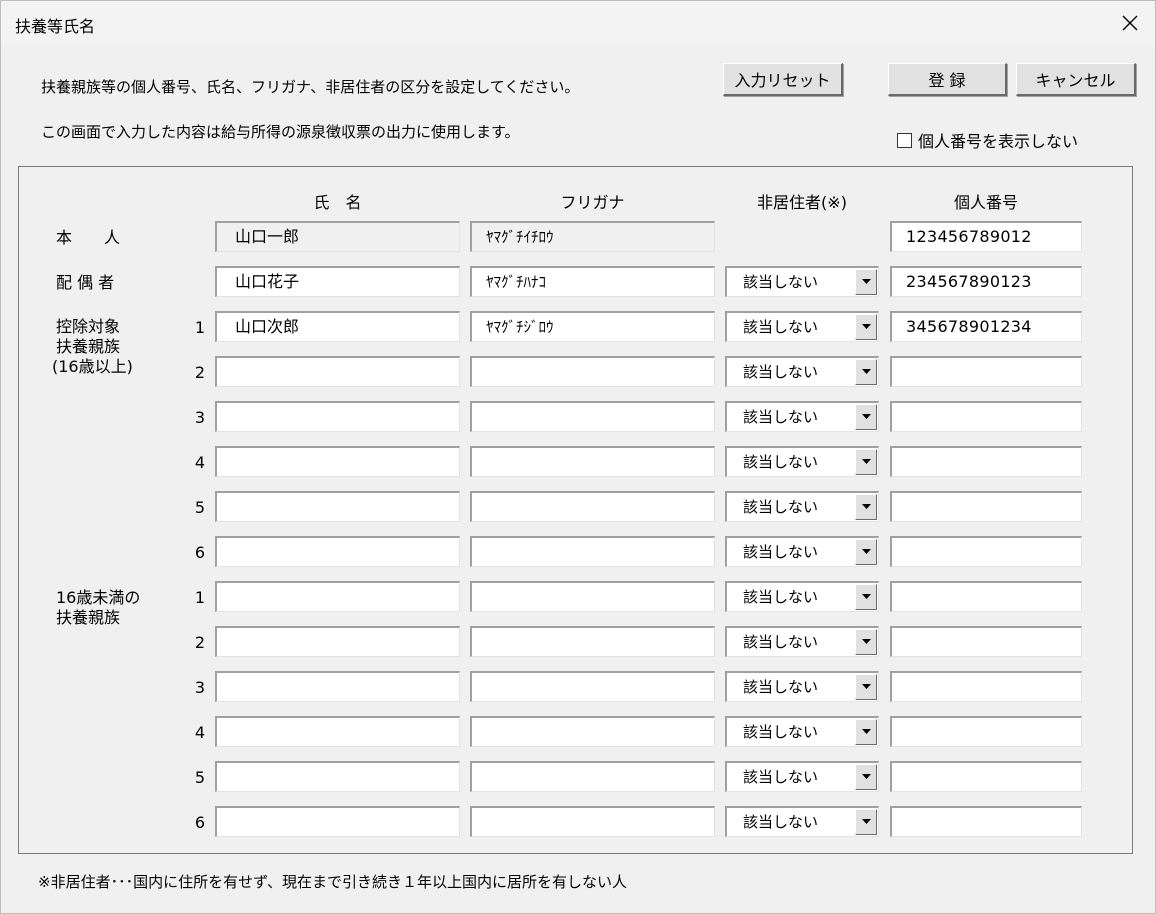 The image size is (1156, 914). What do you see at coordinates (783, 79) in the screenshot?
I see `input-reset-button: 入力リセット` at bounding box center [783, 79].